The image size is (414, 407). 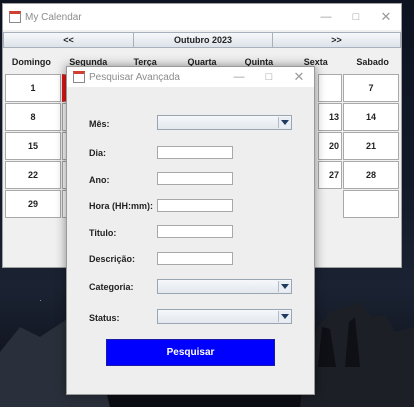 I want to click on time-label: Hora (HH:mm):, so click(x=121, y=206).